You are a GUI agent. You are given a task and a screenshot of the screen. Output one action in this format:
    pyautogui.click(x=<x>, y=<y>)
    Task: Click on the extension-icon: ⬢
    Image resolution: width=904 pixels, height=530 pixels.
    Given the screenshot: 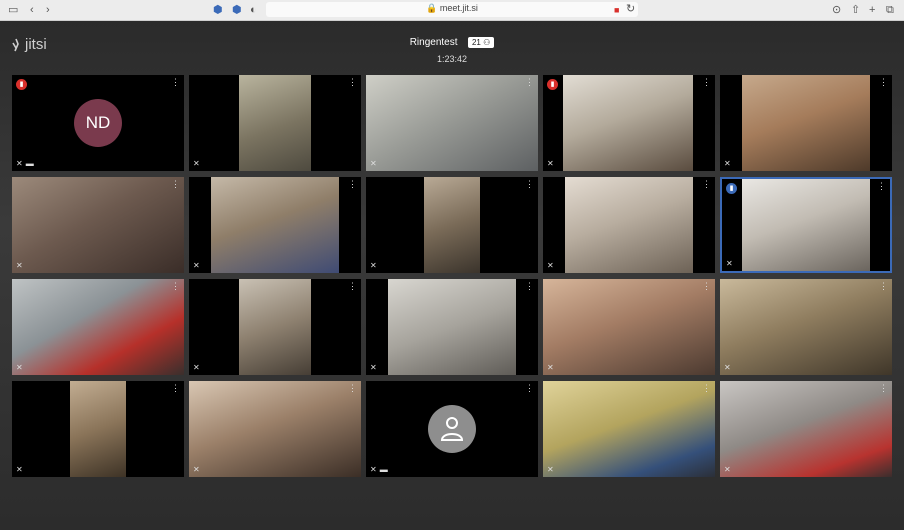 What is the action you would take?
    pyautogui.click(x=237, y=10)
    